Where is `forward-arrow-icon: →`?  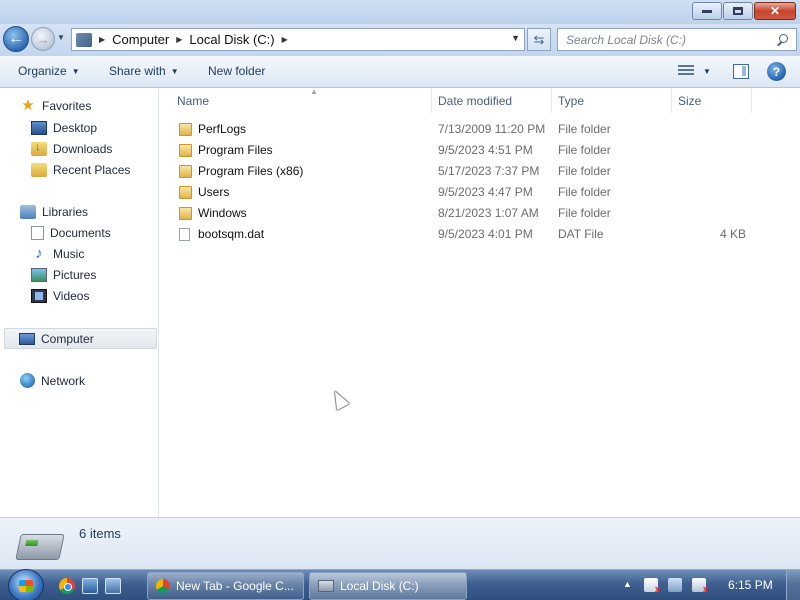 forward-arrow-icon: → is located at coordinates (43, 39).